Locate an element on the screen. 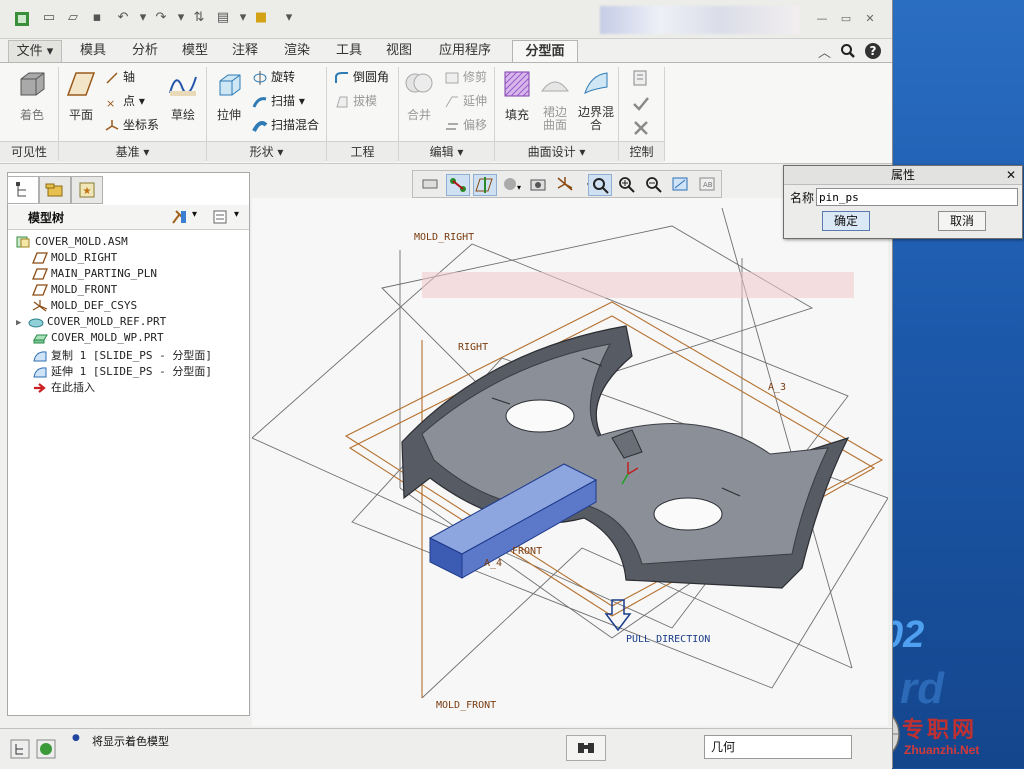 Image resolution: width=1024 pixels, height=769 pixels. annotation-display-icon: AB is located at coordinates (707, 184).